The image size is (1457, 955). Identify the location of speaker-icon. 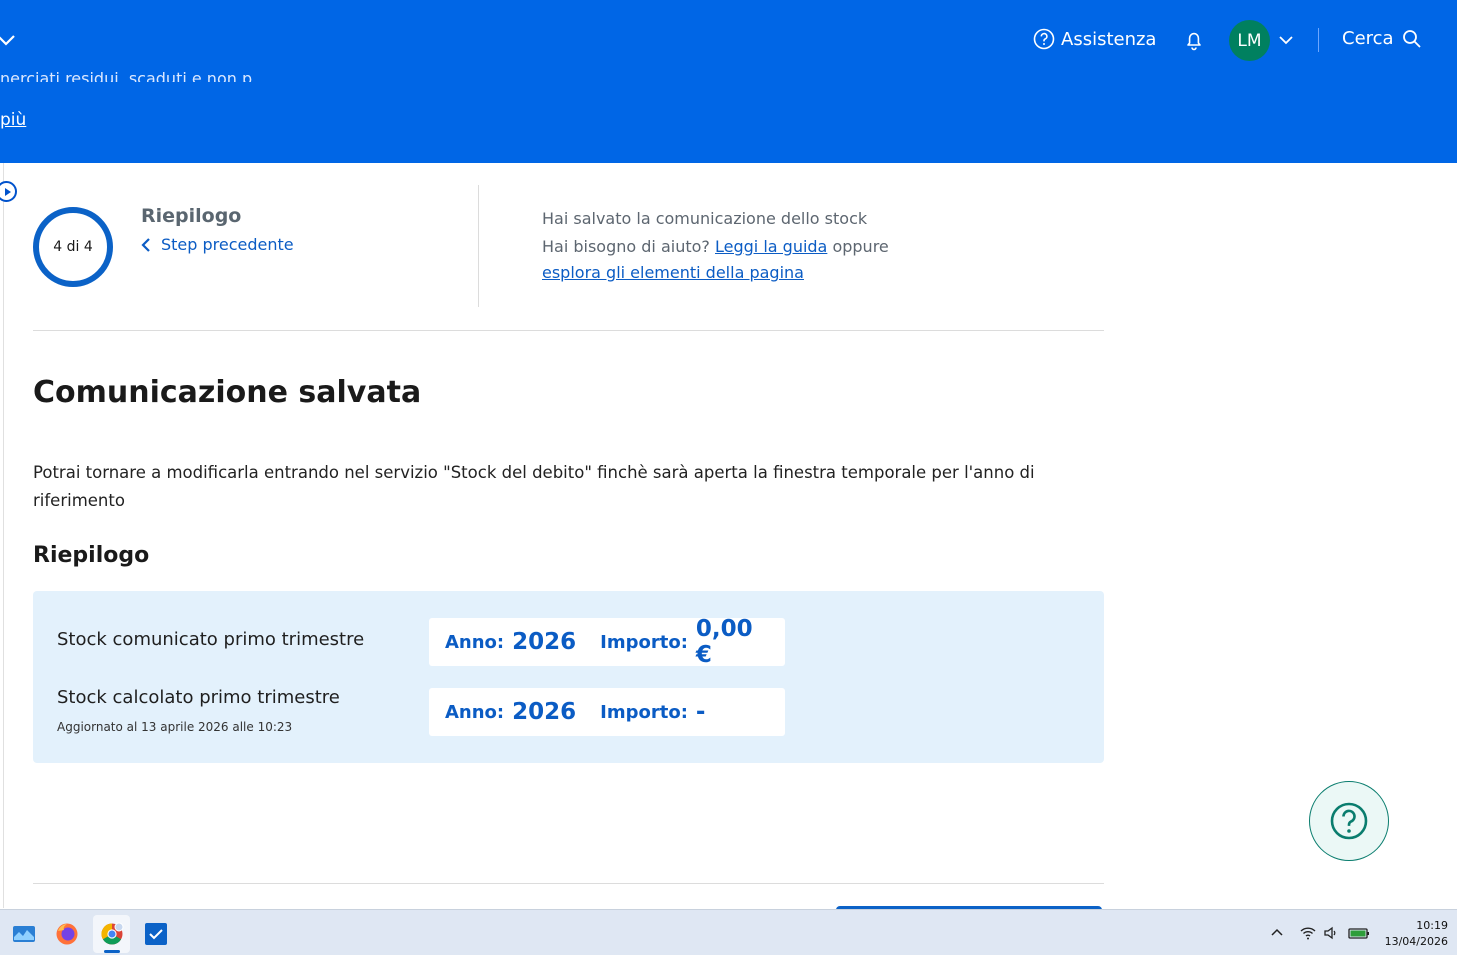
(1331, 933).